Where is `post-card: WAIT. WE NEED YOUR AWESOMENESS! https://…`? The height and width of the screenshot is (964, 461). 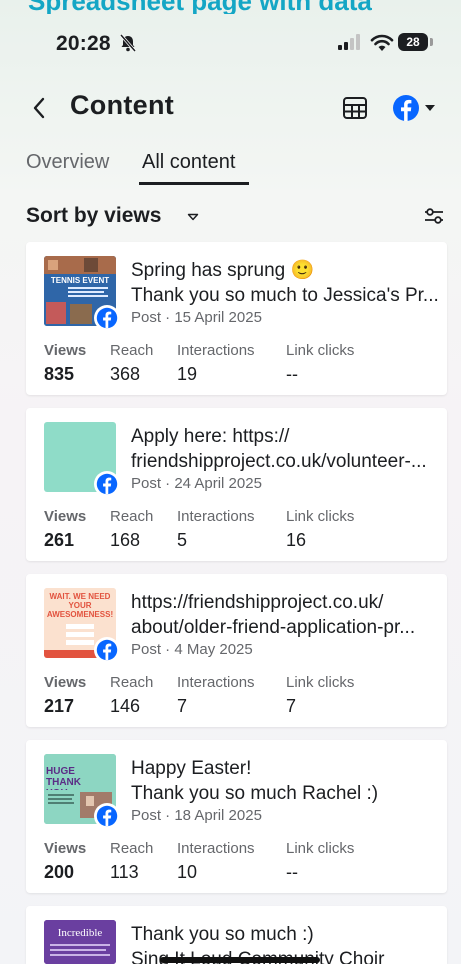
post-card: WAIT. WE NEED YOUR AWESOMENESS! https://… is located at coordinates (236, 650).